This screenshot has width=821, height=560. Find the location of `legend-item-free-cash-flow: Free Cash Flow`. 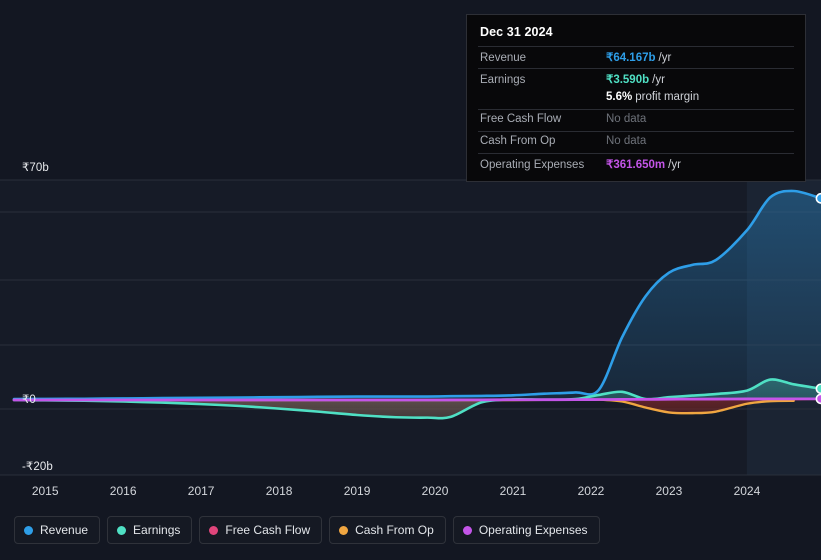

legend-item-free-cash-flow: Free Cash Flow is located at coordinates (261, 530).